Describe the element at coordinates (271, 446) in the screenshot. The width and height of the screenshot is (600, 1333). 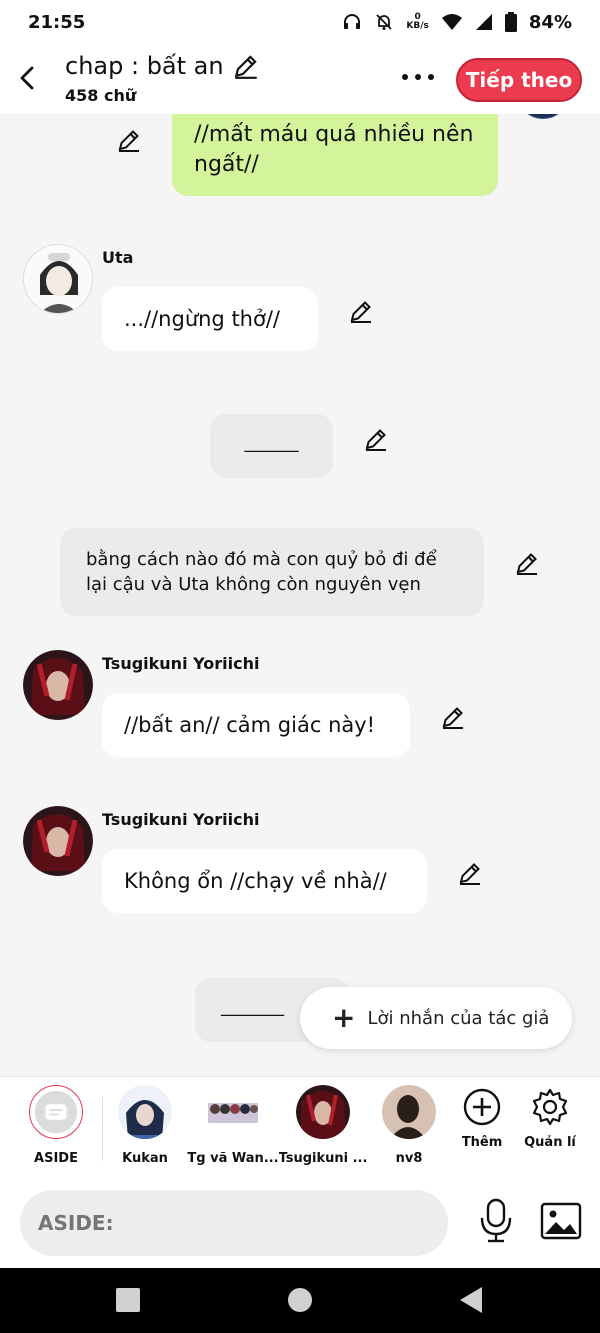
I see `message-bubble: ______` at that location.